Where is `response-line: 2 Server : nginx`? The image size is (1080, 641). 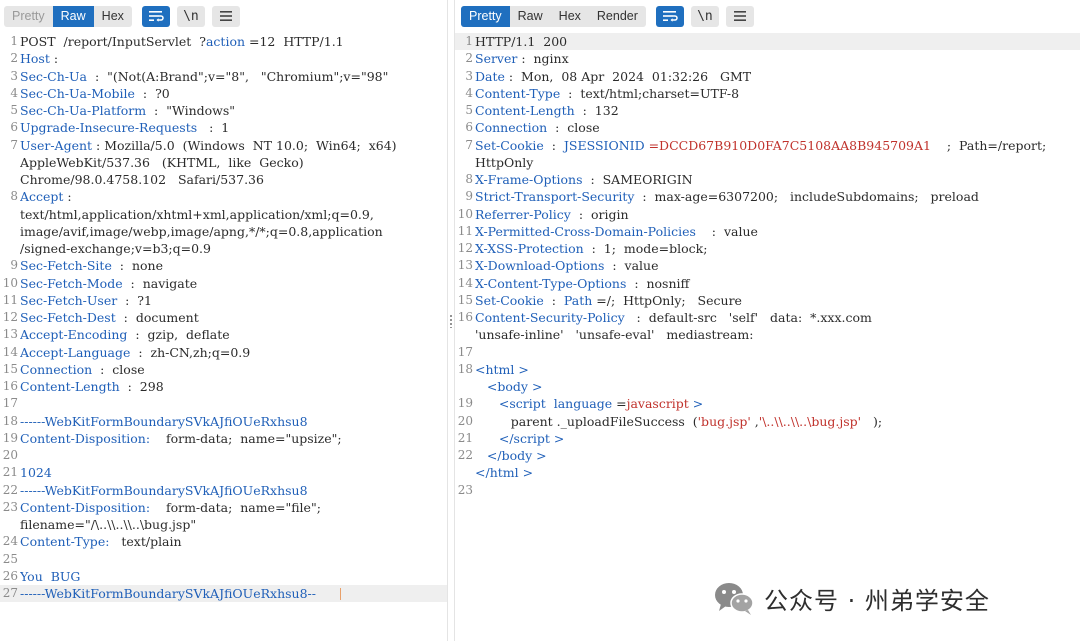 response-line: 2 Server : nginx is located at coordinates (767, 58).